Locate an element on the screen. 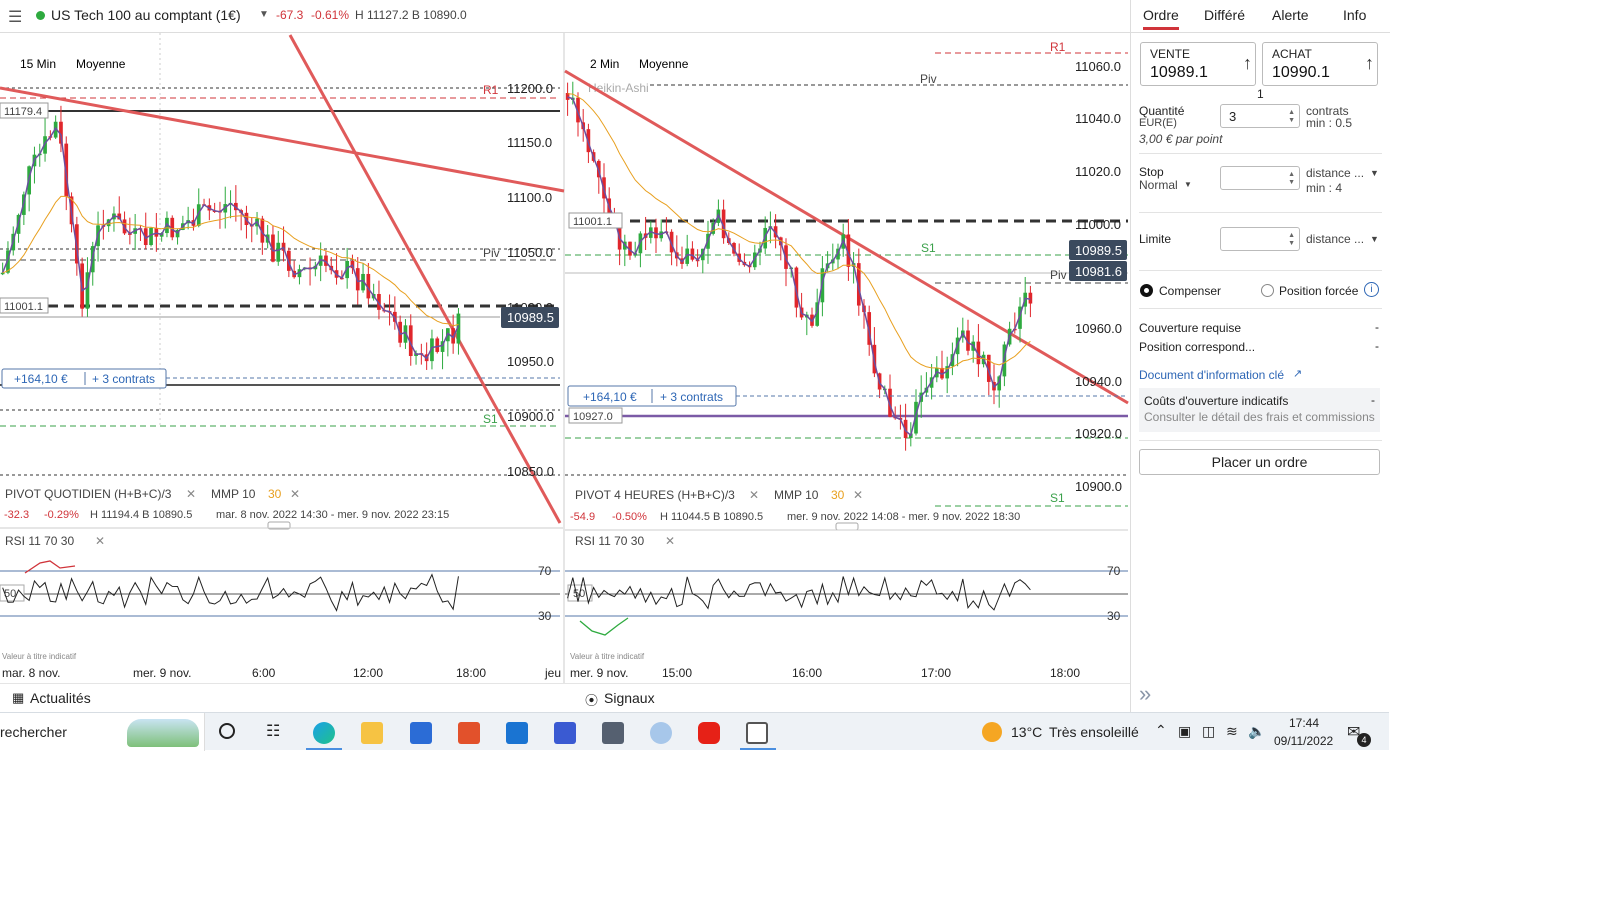  calculator-icon is located at coordinates (613, 733).